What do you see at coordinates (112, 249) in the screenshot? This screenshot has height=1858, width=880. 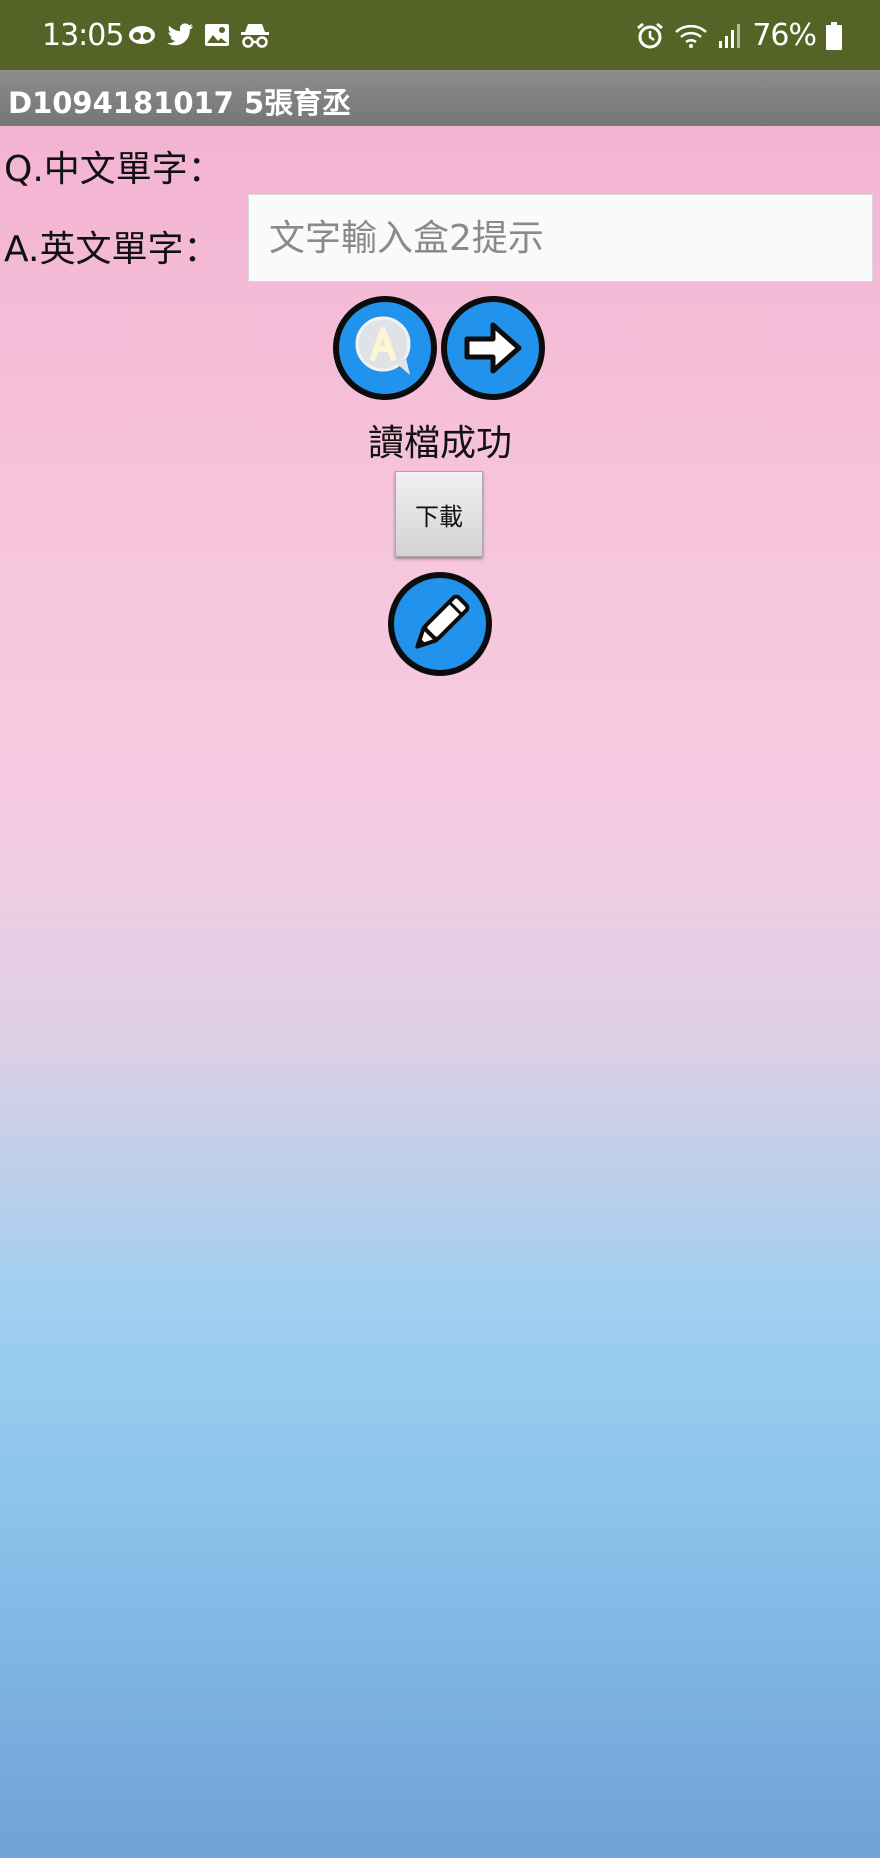 I see `answer-label: A.英文單字：` at bounding box center [112, 249].